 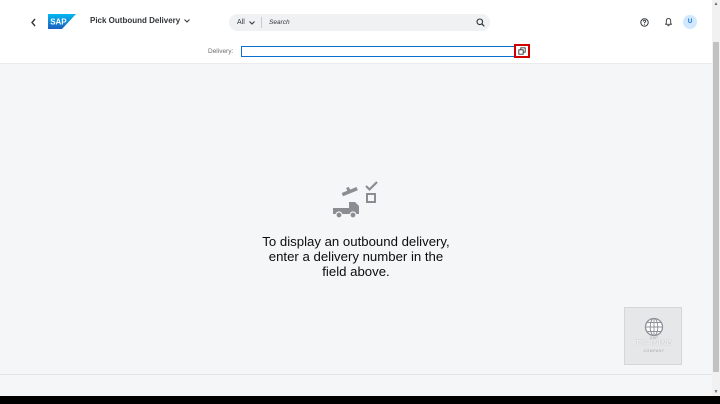 I want to click on scroll-thumb, so click(x=716, y=207).